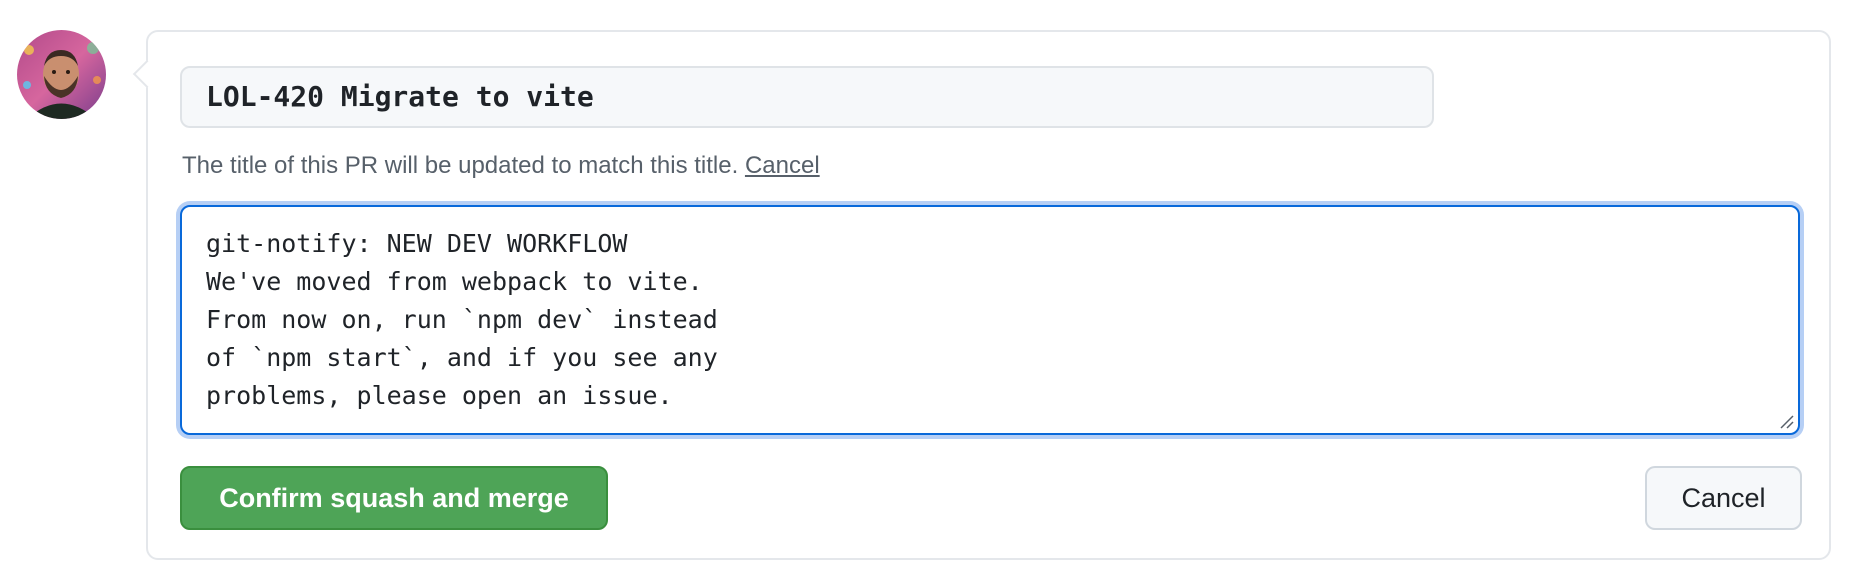 The height and width of the screenshot is (582, 1862). What do you see at coordinates (394, 498) in the screenshot?
I see `confirm-squash-merge-button: Confirm squash and merge` at bounding box center [394, 498].